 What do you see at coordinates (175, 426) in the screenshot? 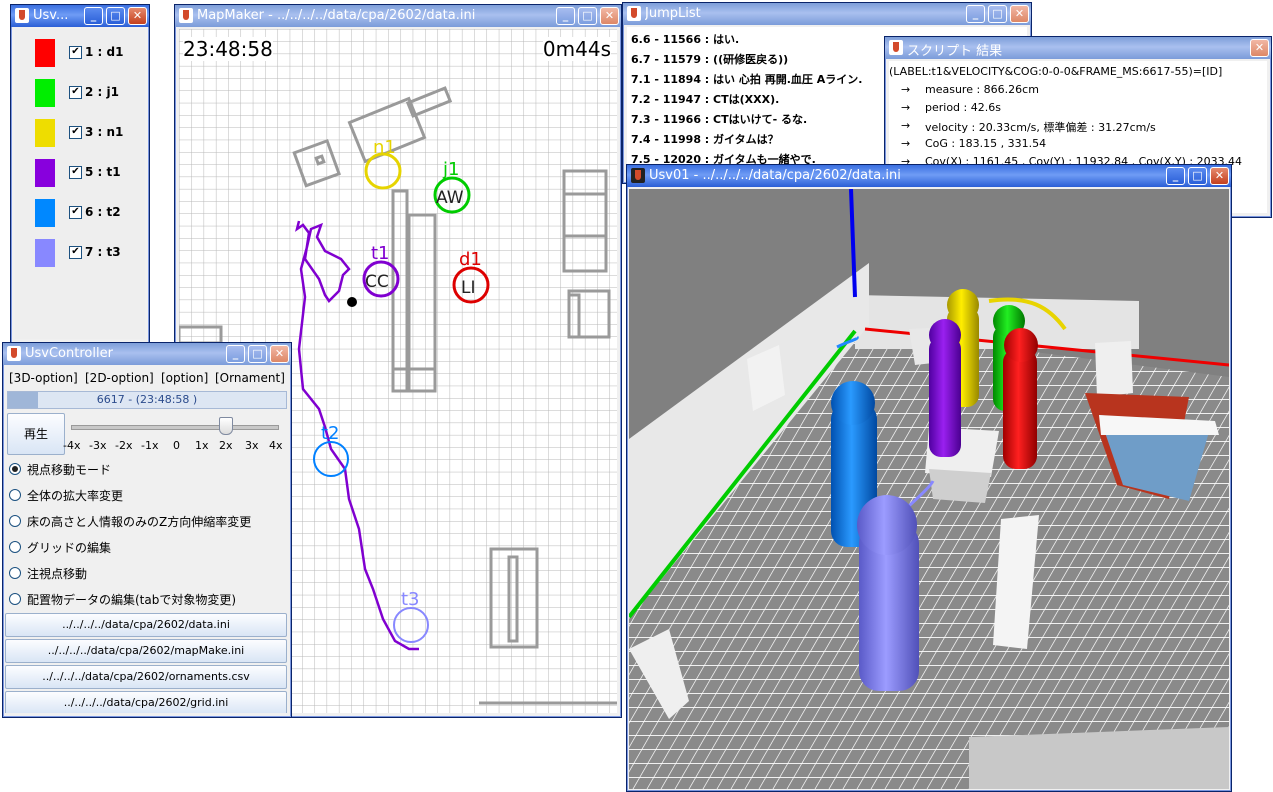
I see `speed-slider` at bounding box center [175, 426].